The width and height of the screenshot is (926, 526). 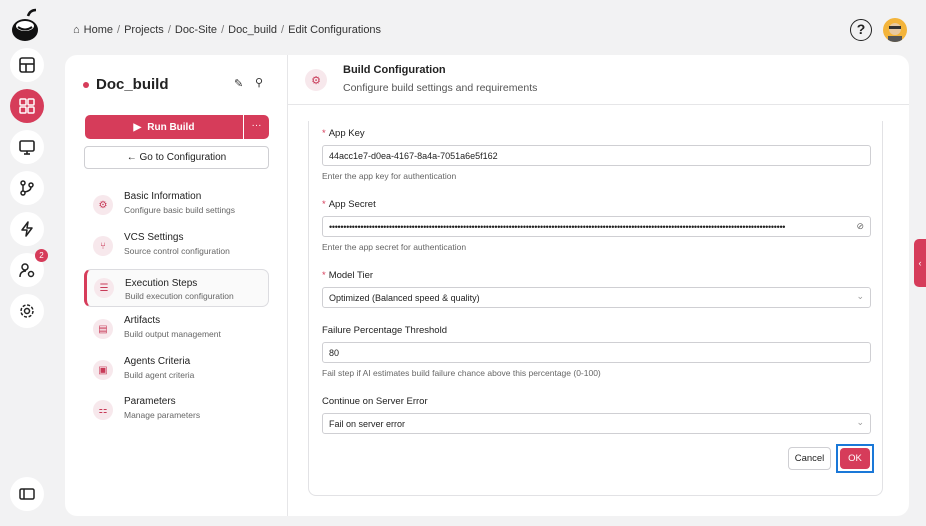 I want to click on steps-icon: ☰, so click(x=104, y=288).